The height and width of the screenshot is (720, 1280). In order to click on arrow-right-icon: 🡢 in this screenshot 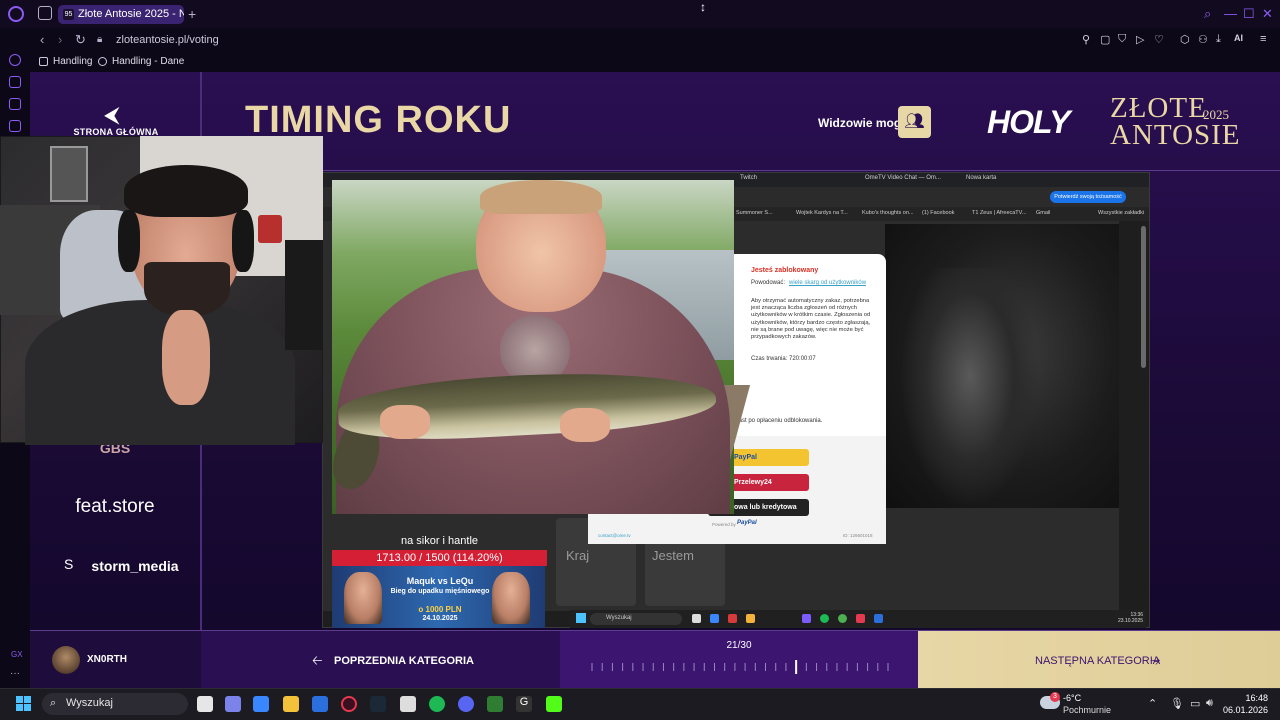, I will do `click(1155, 660)`.